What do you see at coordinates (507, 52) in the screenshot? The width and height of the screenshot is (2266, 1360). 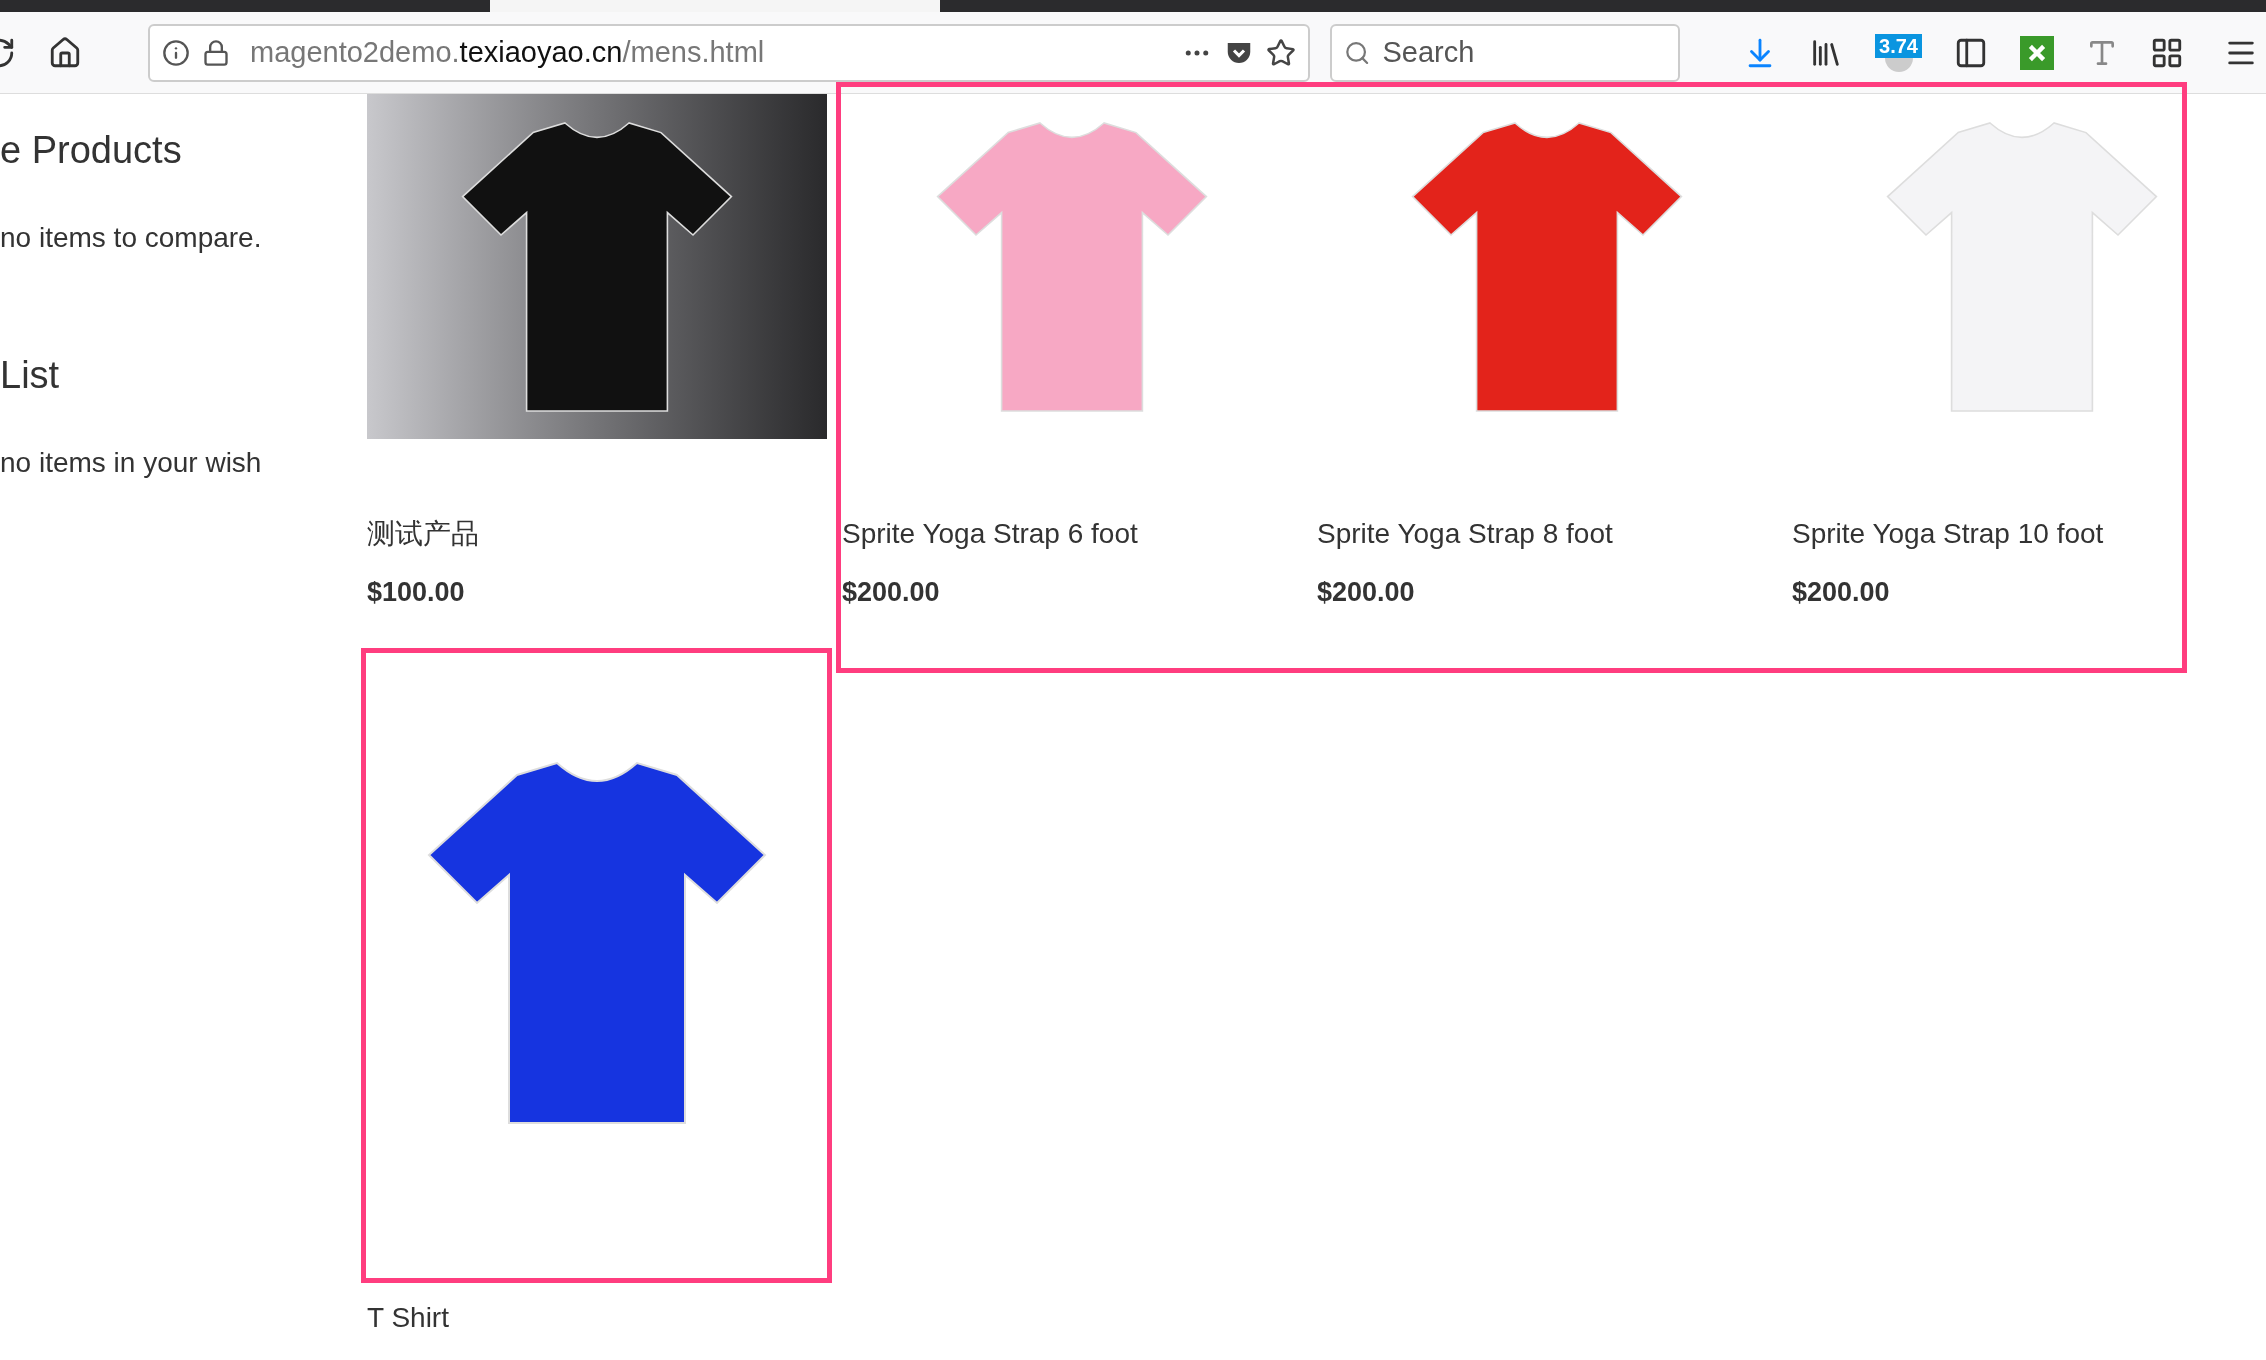 I see `url-text: magento2demo.texiaoyao.cn/mens.html` at bounding box center [507, 52].